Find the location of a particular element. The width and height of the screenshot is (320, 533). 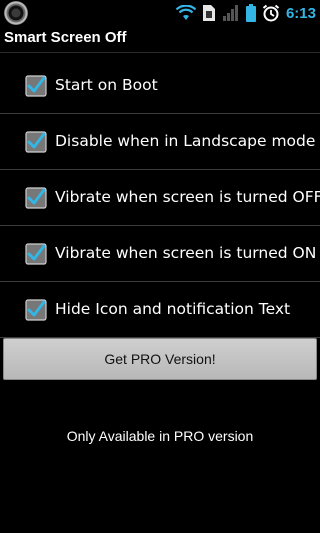

status-bar: 6:13 is located at coordinates (160, 12).